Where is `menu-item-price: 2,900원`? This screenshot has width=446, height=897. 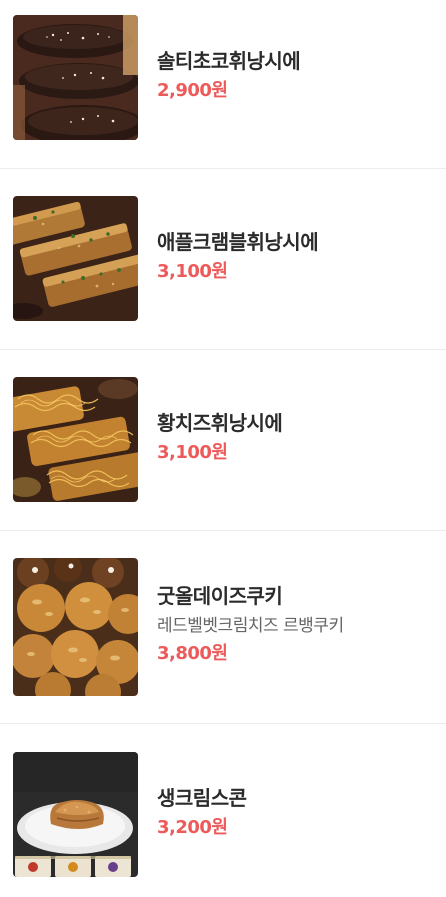 menu-item-price: 2,900원 is located at coordinates (192, 90).